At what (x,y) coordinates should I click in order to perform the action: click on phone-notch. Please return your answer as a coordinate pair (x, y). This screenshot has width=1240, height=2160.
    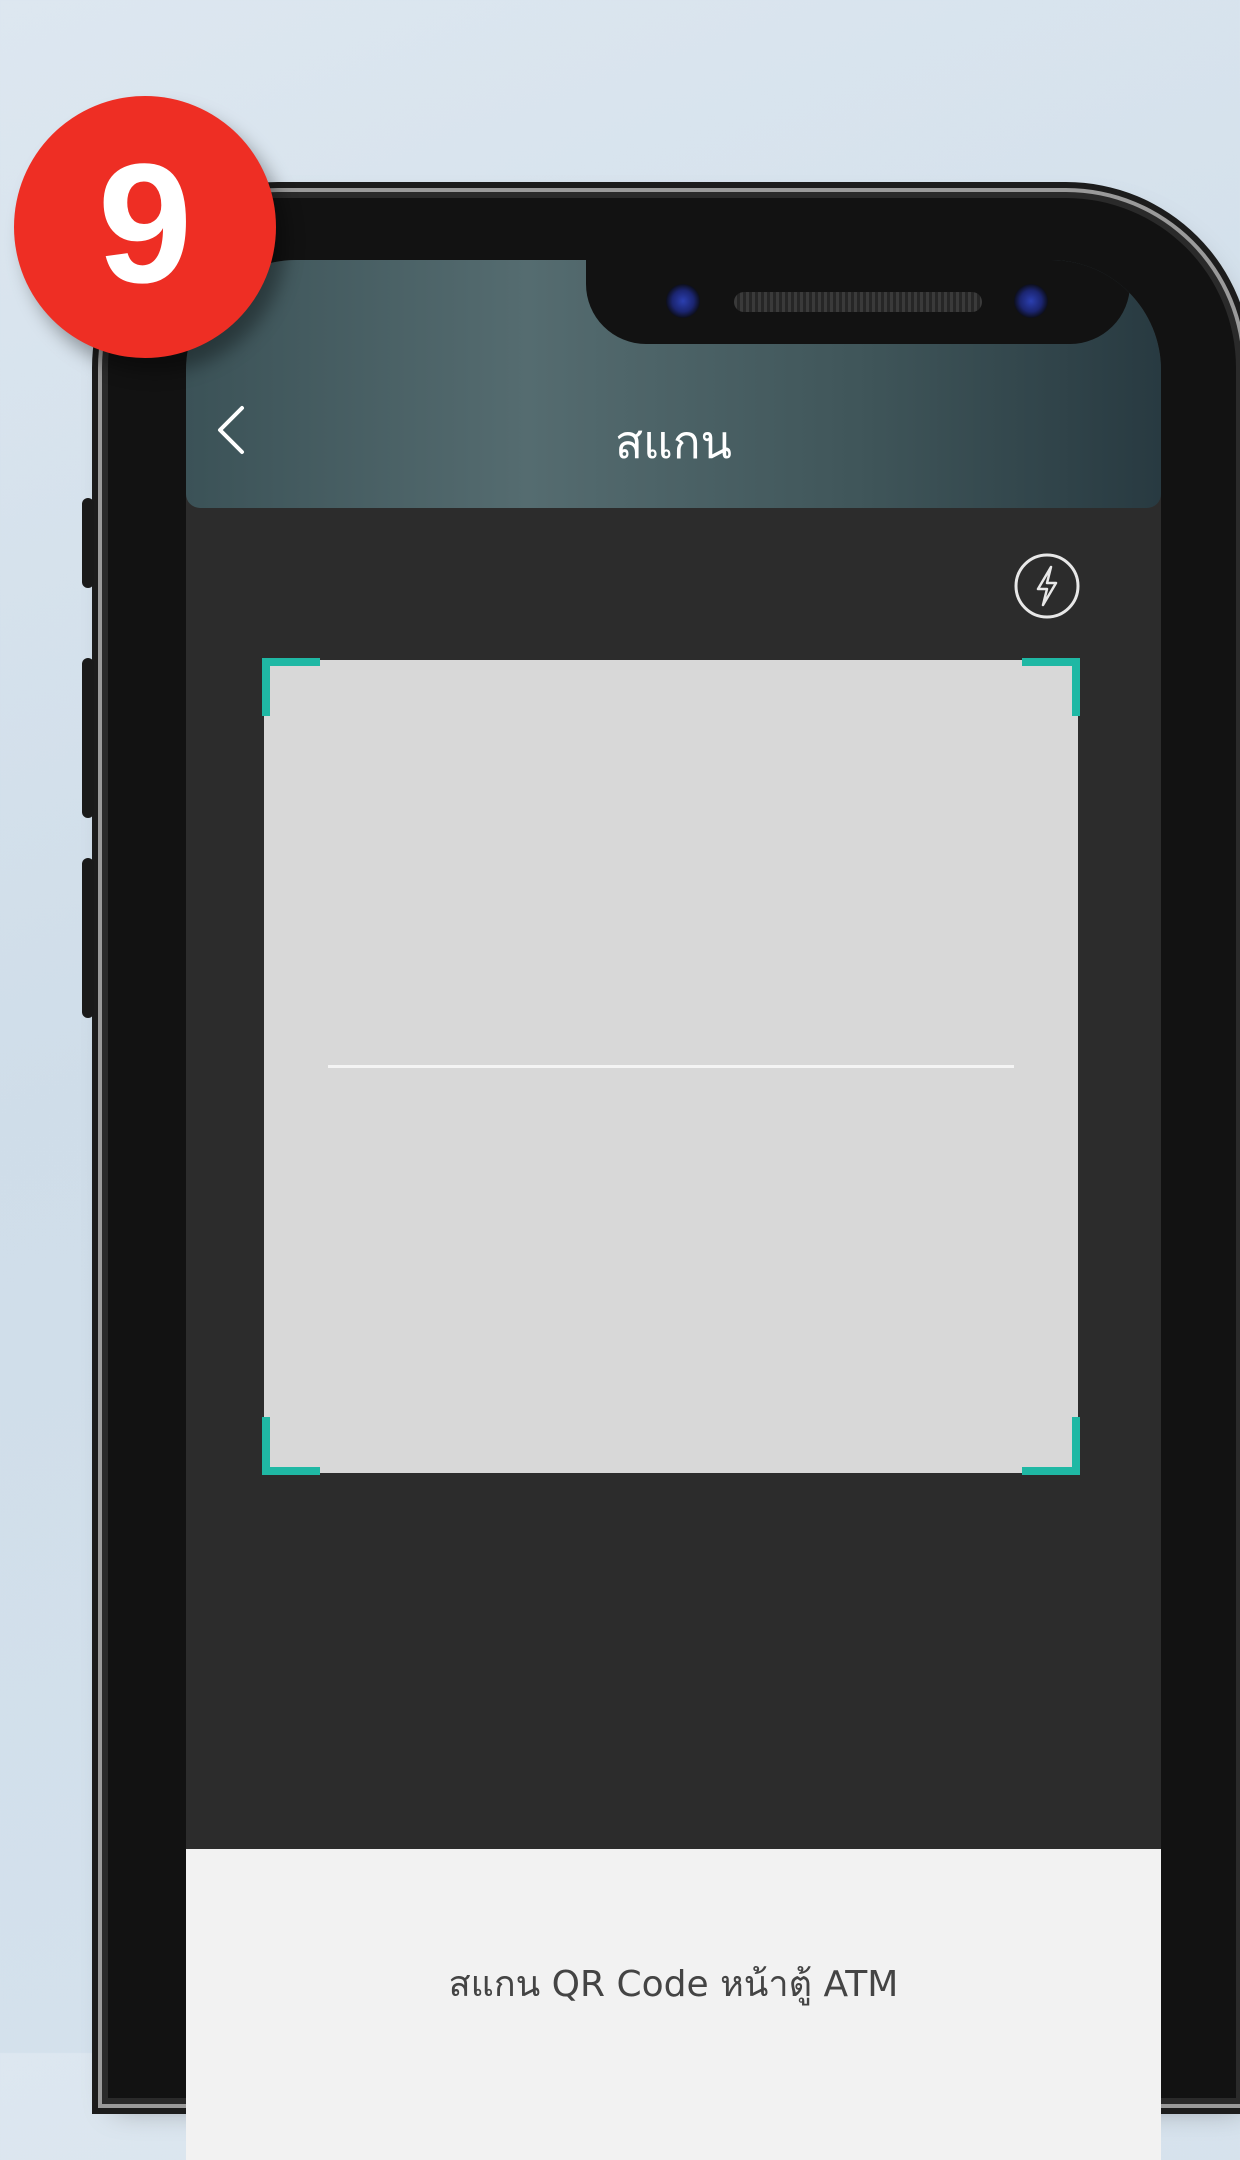
    Looking at the image, I should click on (858, 302).